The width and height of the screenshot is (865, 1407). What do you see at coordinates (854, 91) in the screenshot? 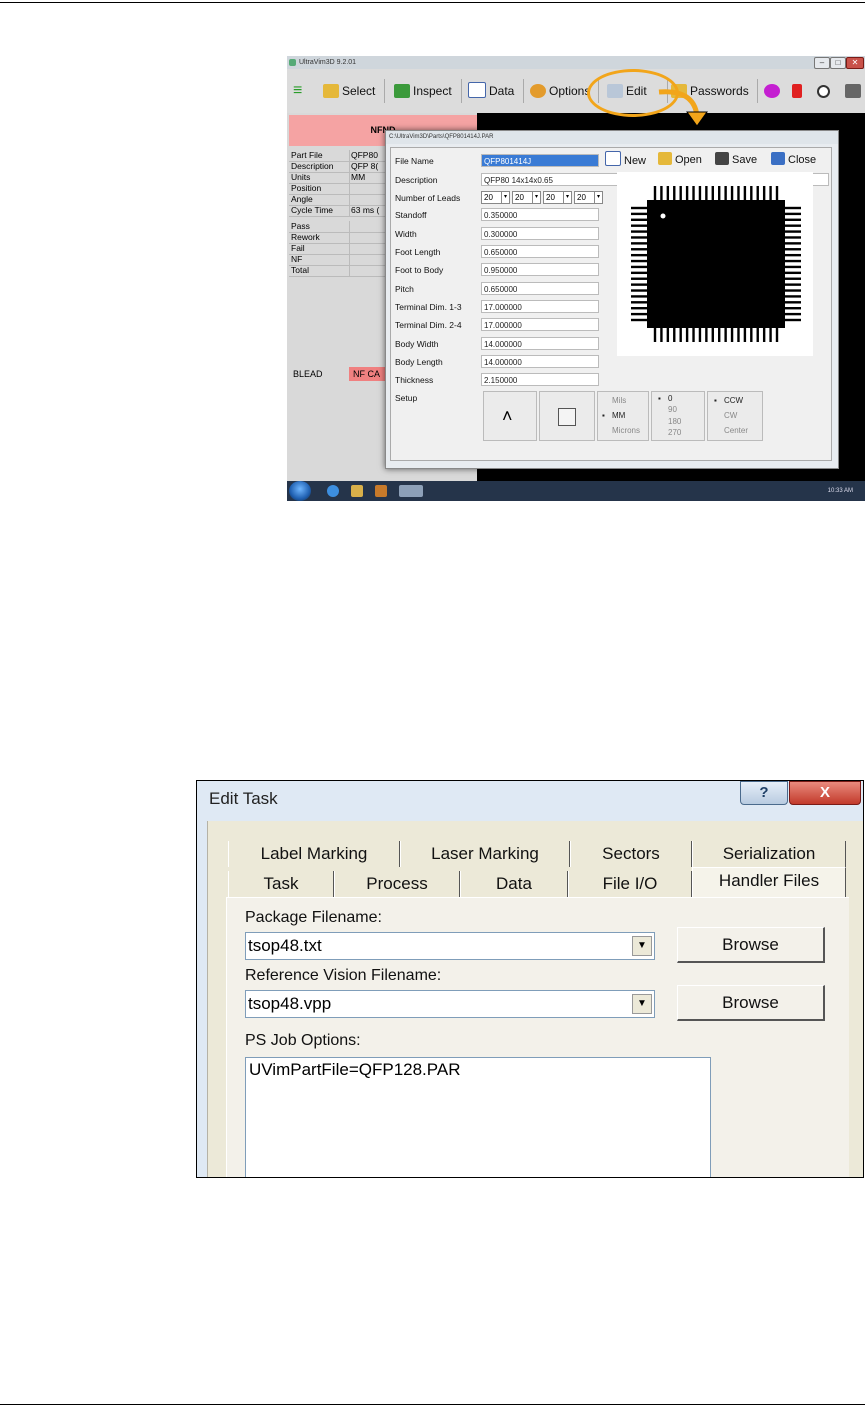
I see `printer-icon` at bounding box center [854, 91].